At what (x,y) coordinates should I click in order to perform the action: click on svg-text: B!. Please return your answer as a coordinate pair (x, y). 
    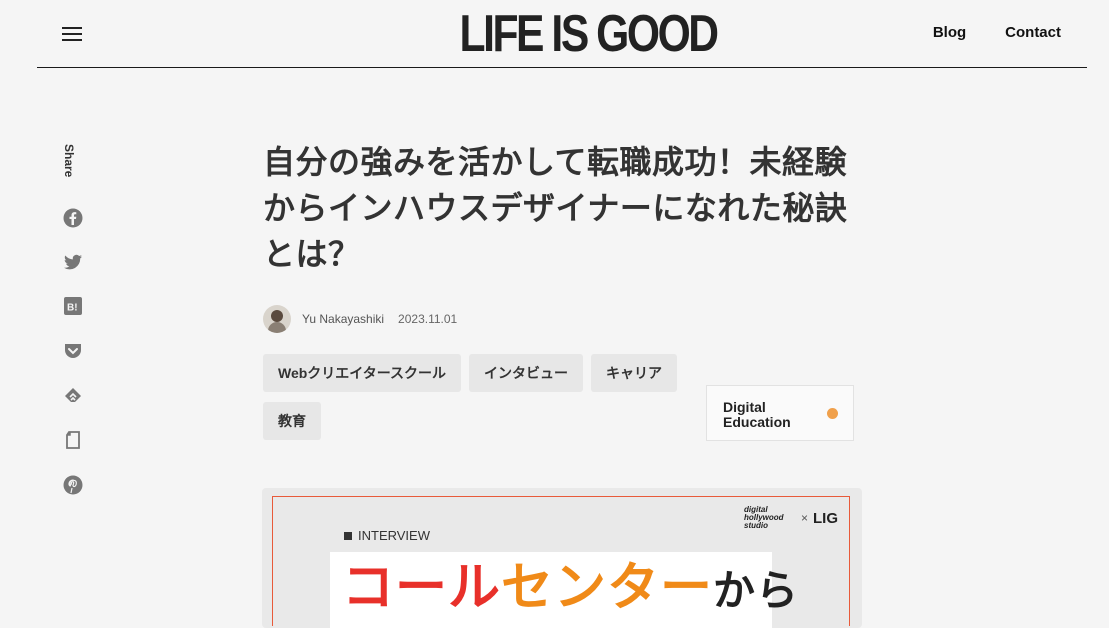
    Looking at the image, I should click on (72, 308).